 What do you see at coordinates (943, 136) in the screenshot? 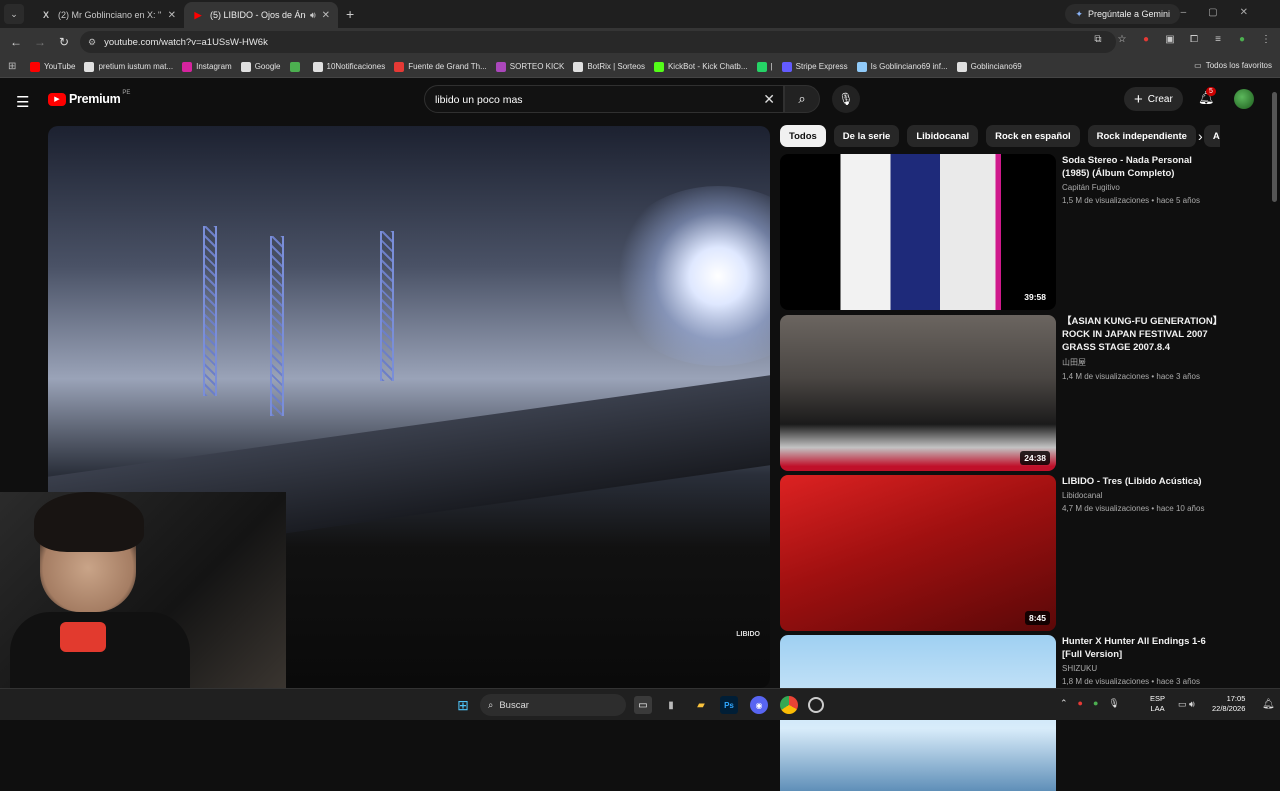
I see `filter-chip: Libidocanal` at bounding box center [943, 136].